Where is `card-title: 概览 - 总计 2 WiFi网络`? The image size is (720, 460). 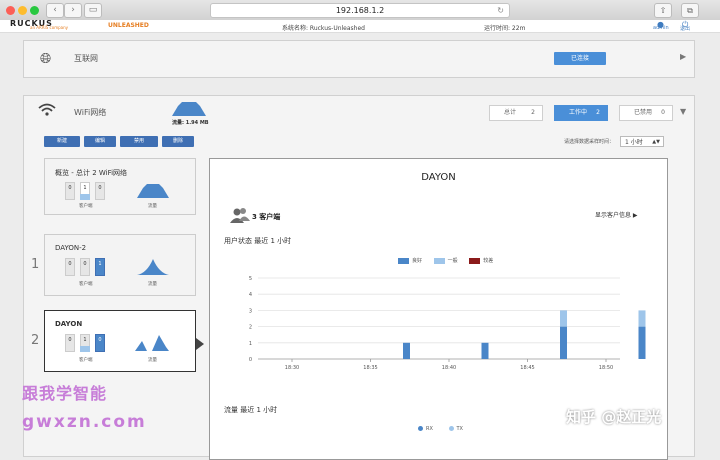 card-title: 概览 - 总计 2 WiFi网络 is located at coordinates (91, 173).